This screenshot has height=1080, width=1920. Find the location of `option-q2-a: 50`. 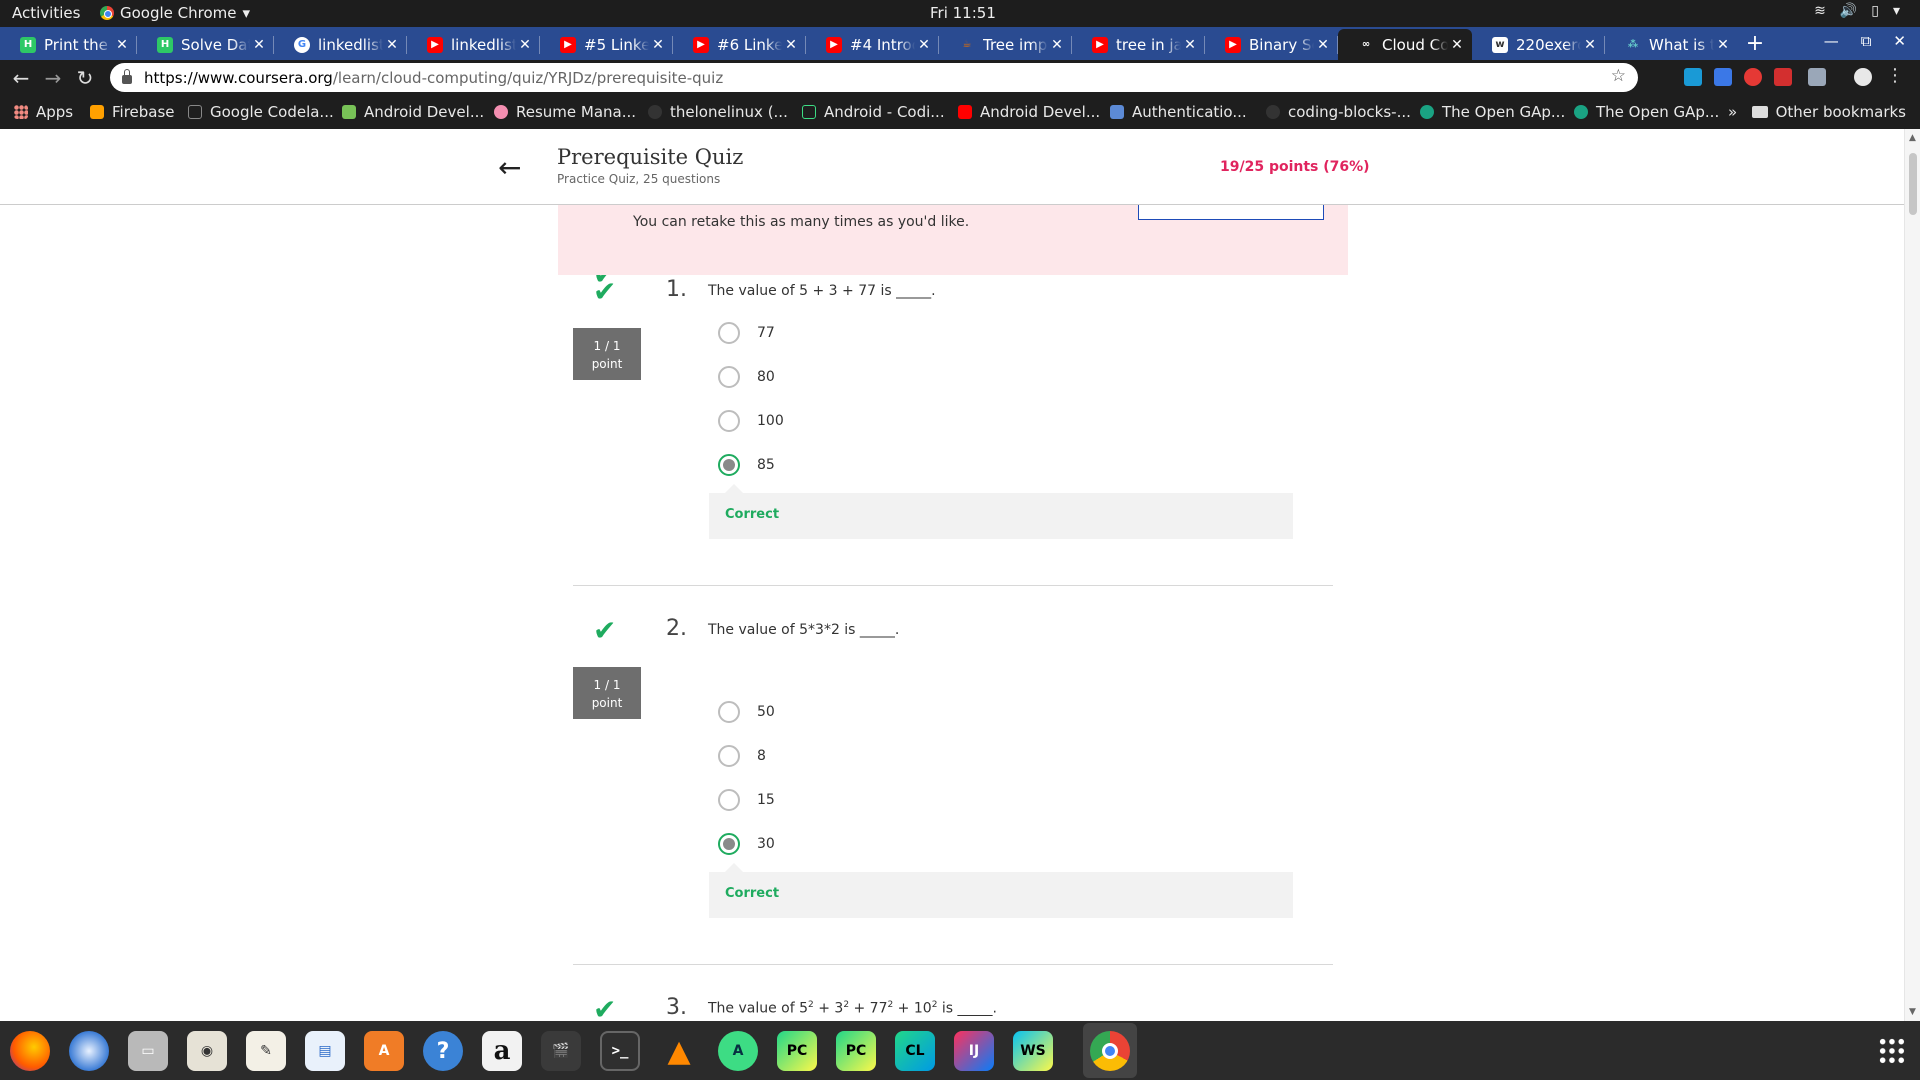

option-q2-a: 50 is located at coordinates (746, 712).